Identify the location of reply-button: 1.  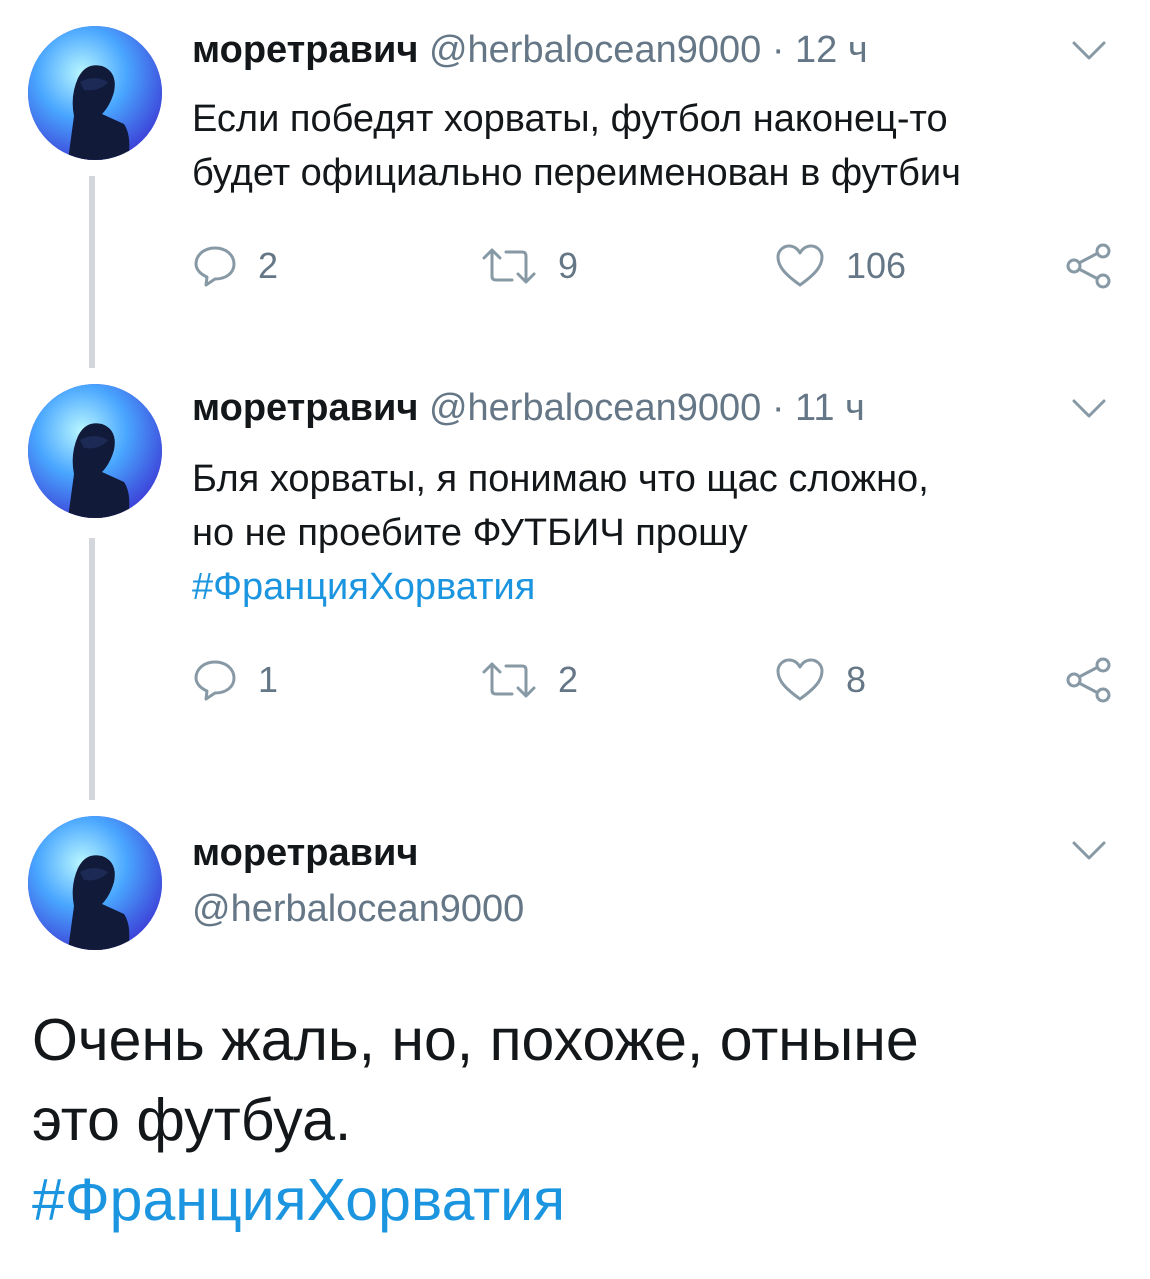
(235, 680).